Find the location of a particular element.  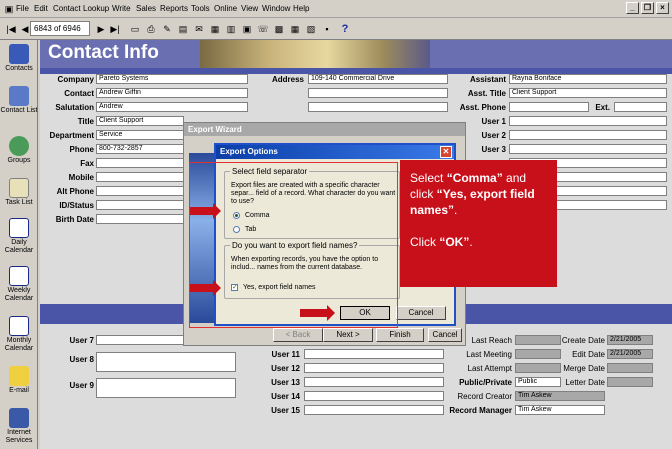

close-icon: × is located at coordinates (662, 8).